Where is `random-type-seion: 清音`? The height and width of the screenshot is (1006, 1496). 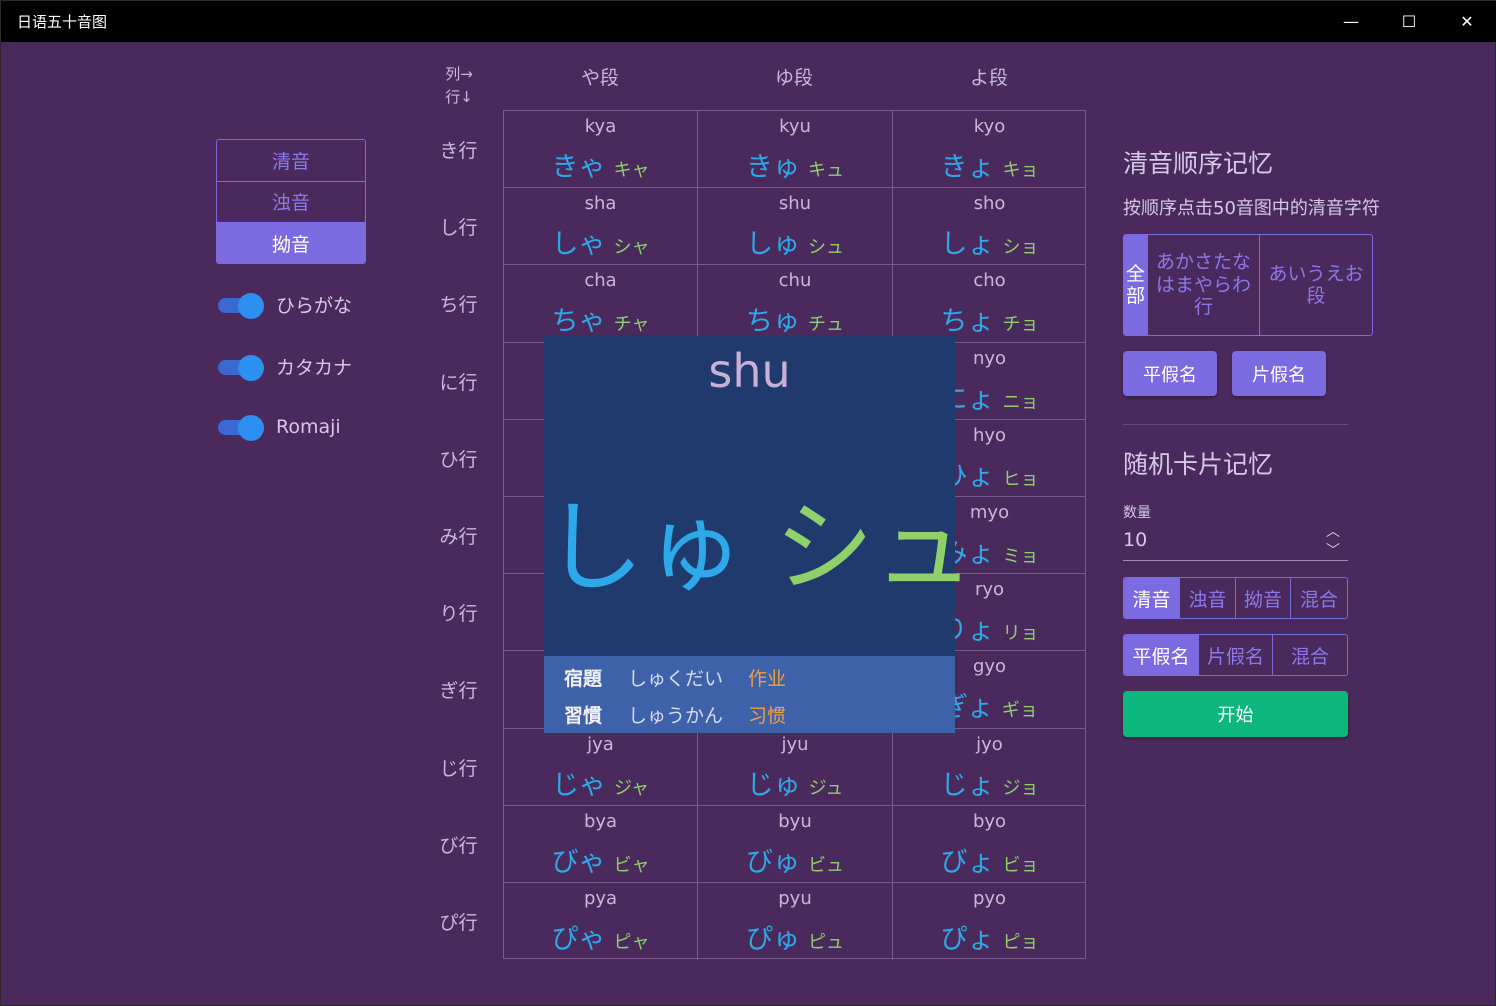 random-type-seion: 清音 is located at coordinates (1152, 598).